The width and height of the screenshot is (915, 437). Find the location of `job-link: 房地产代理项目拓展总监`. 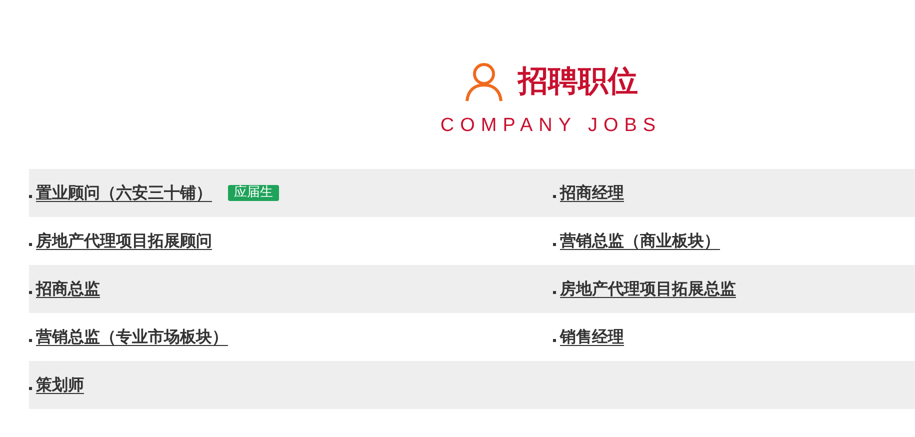

job-link: 房地产代理项目拓展总监 is located at coordinates (648, 289).